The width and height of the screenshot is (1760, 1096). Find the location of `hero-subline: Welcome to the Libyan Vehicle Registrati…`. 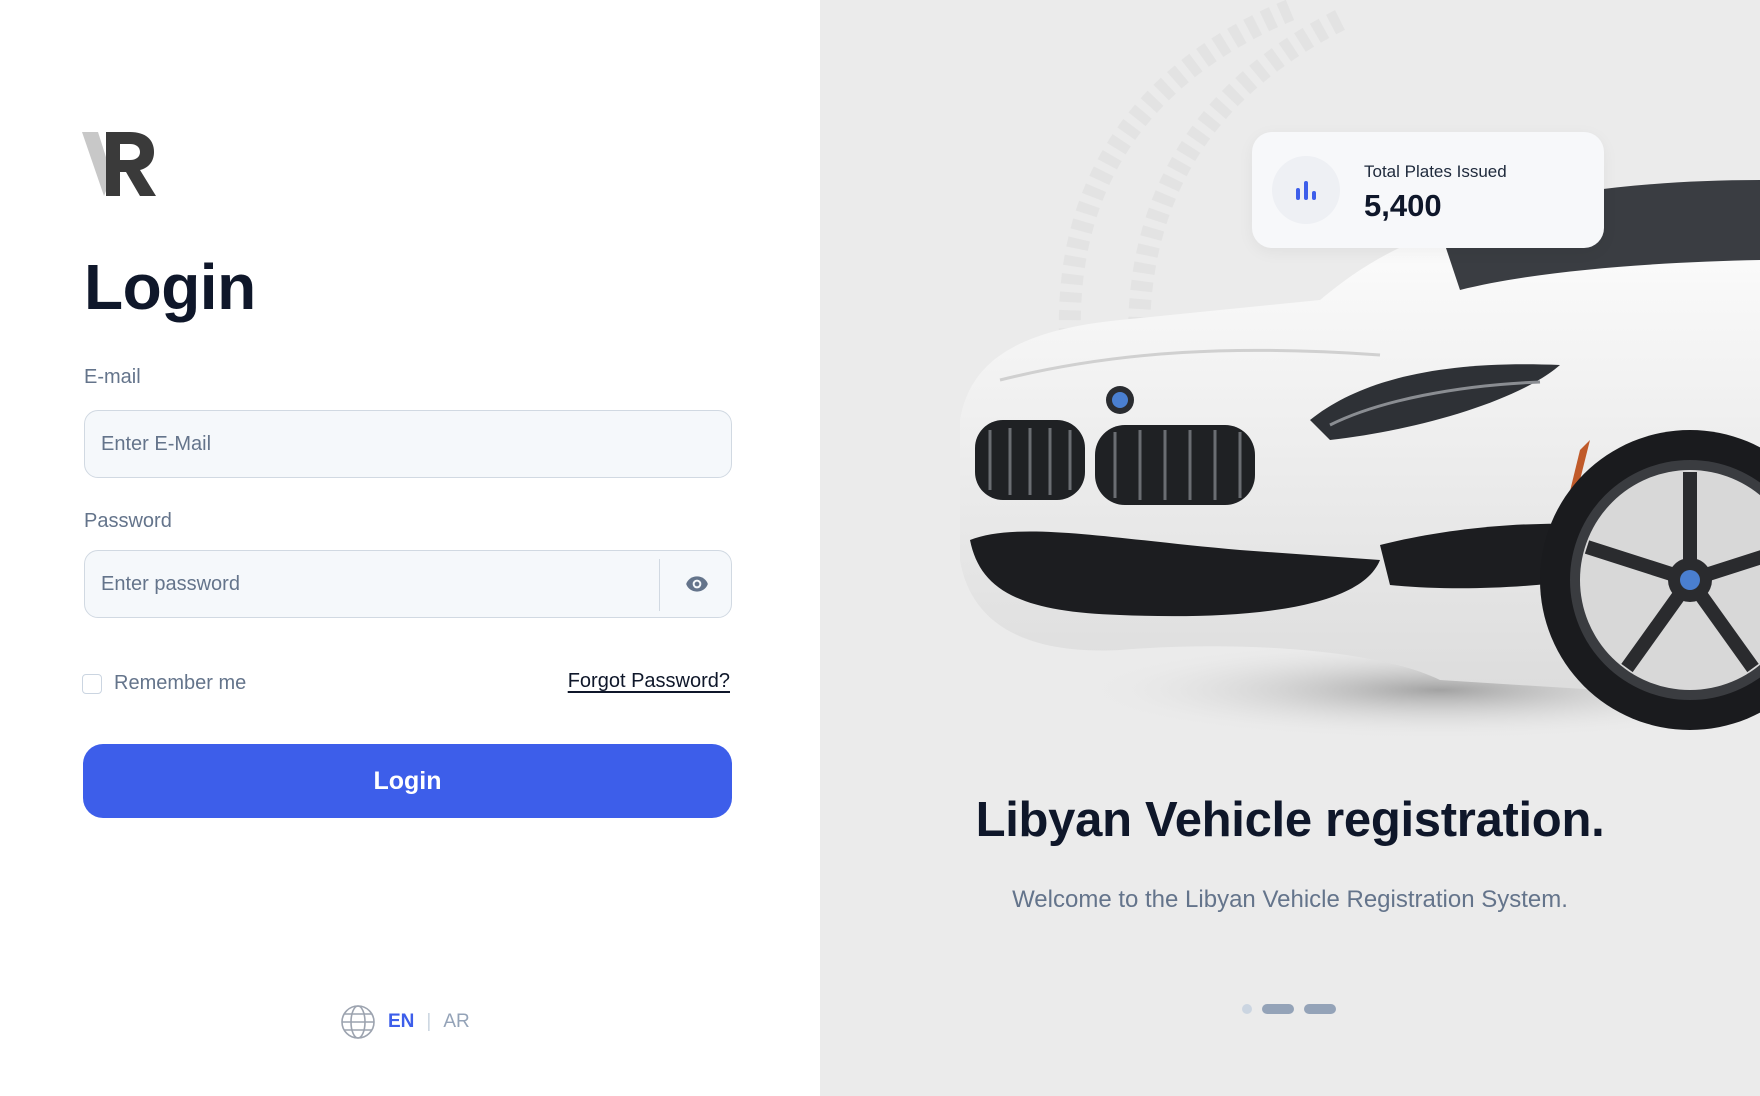

hero-subline: Welcome to the Libyan Vehicle Registrati… is located at coordinates (1290, 899).